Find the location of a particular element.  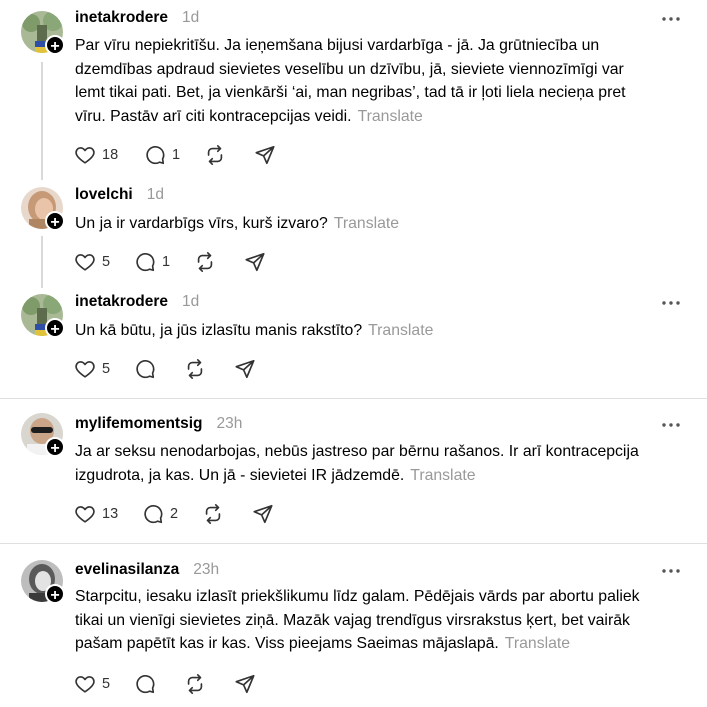

post-actions: 18 1 is located at coordinates (175, 155).